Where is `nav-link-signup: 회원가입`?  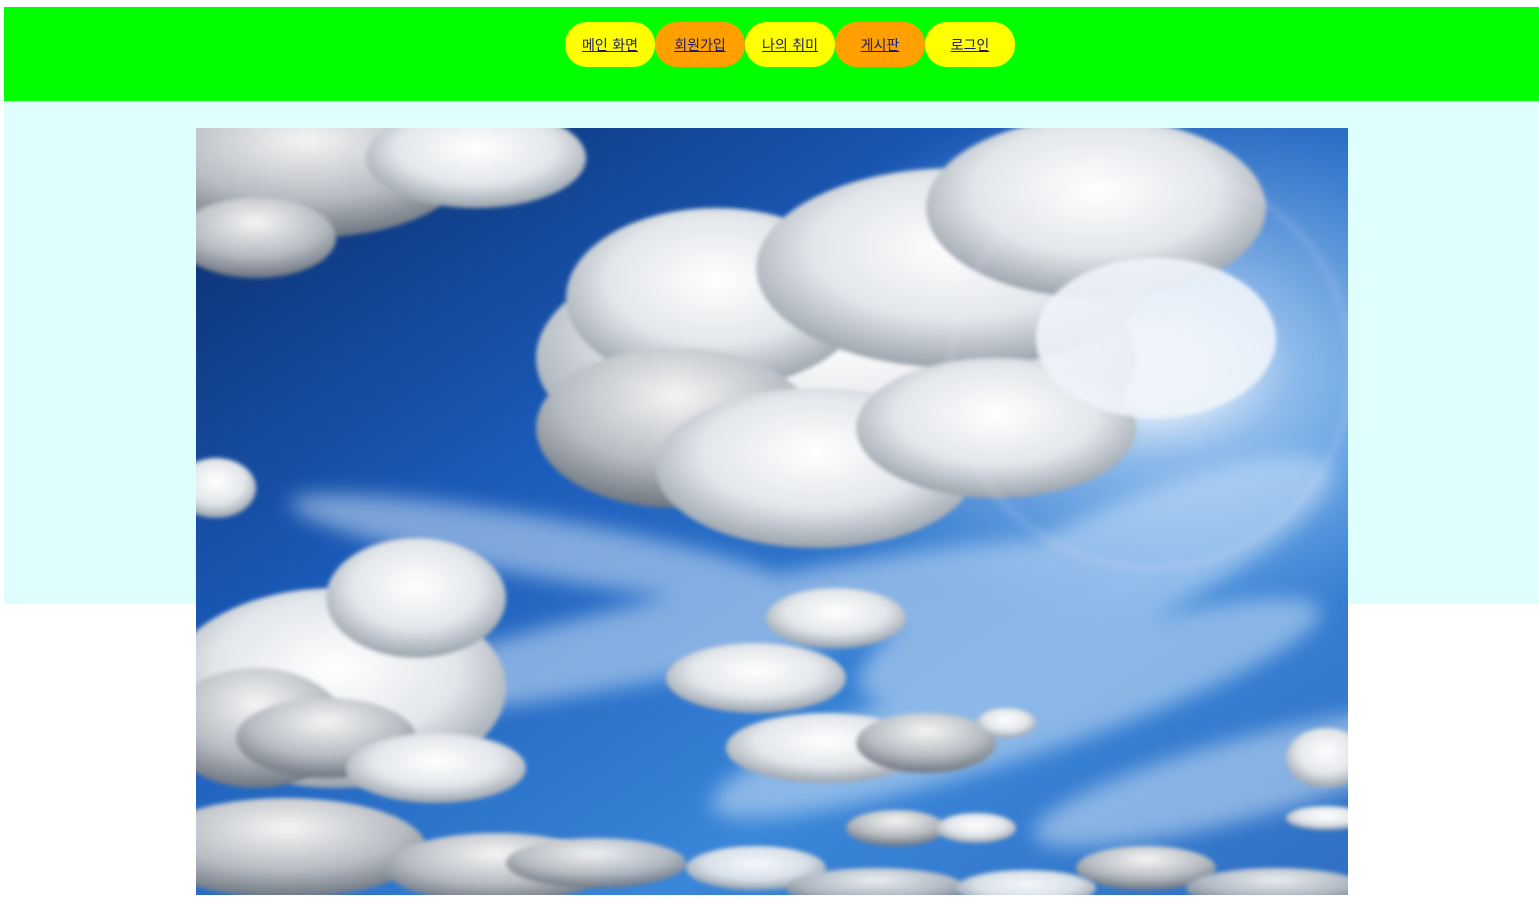
nav-link-signup: 회원가입 is located at coordinates (700, 44).